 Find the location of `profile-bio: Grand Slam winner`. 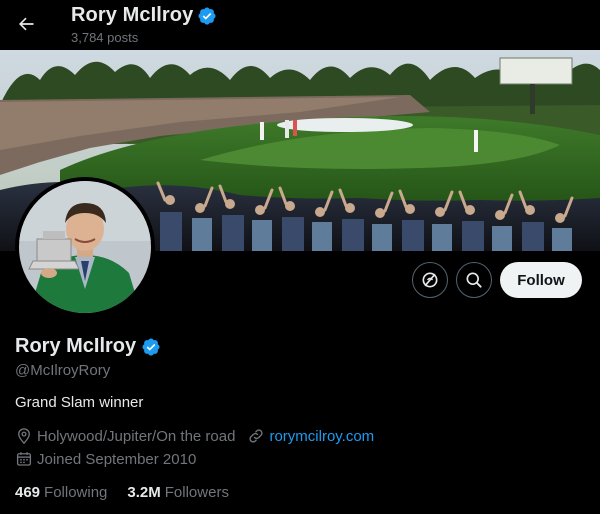

profile-bio: Grand Slam winner is located at coordinates (79, 402).